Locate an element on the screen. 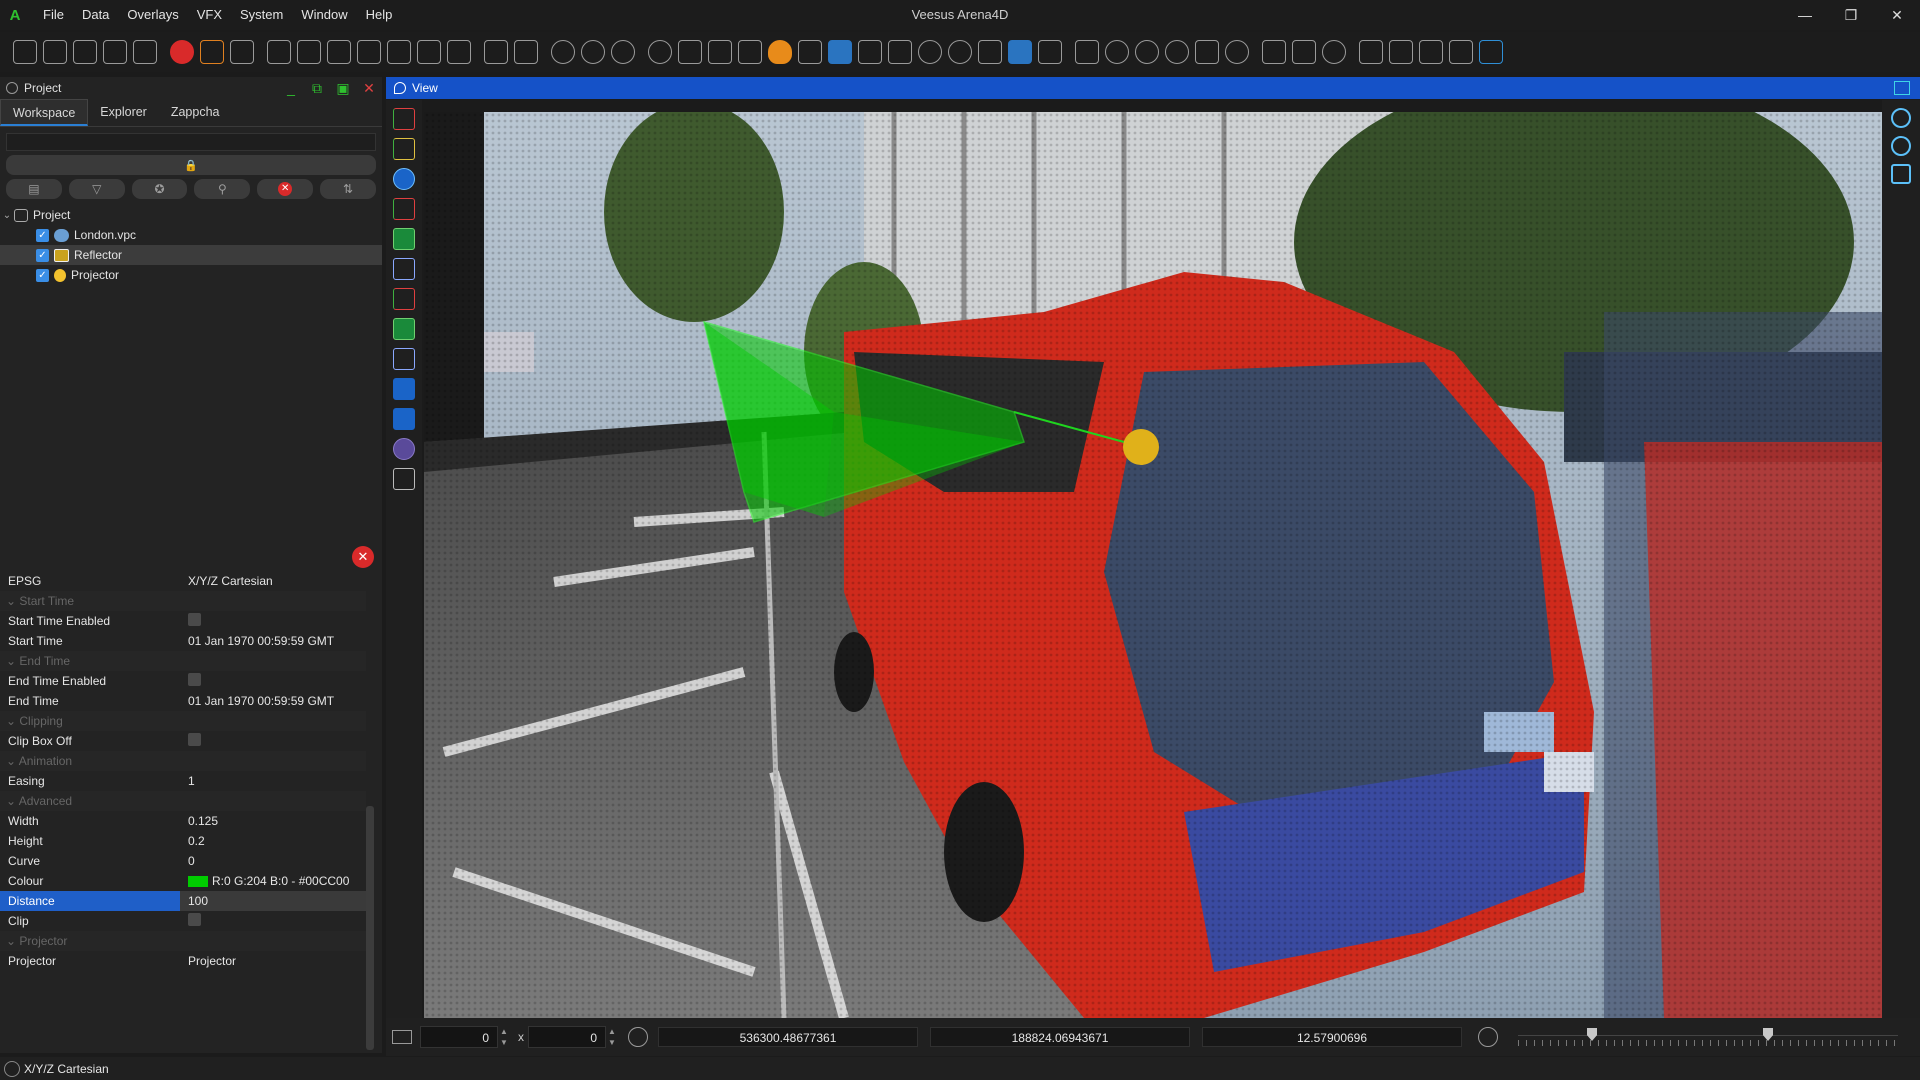 The width and height of the screenshot is (1920, 1080). window-icon is located at coordinates (1461, 52).